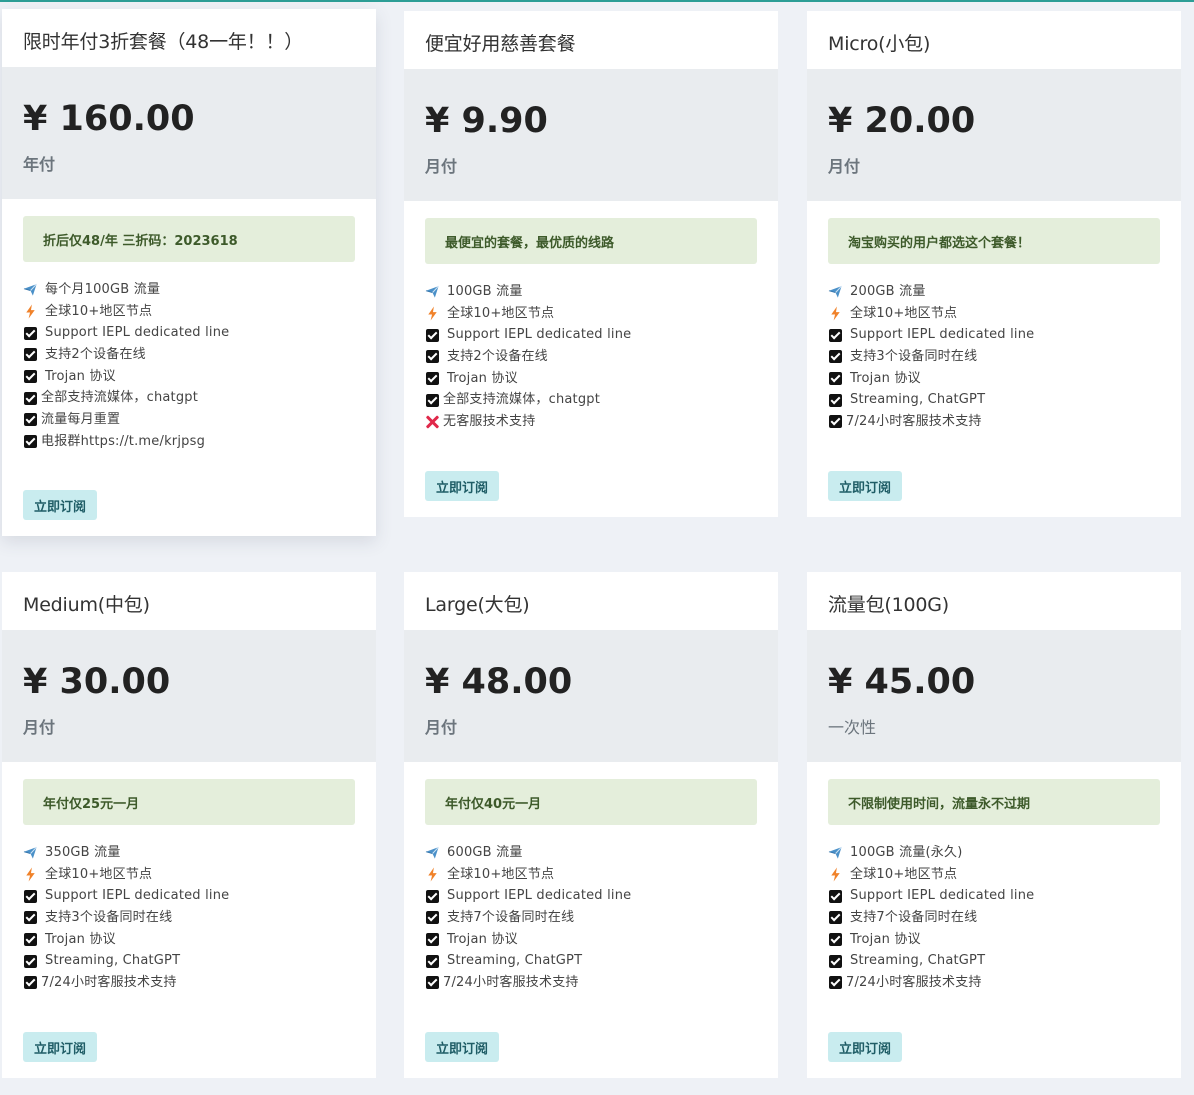 Image resolution: width=1194 pixels, height=1095 pixels. Describe the element at coordinates (97, 682) in the screenshot. I see `plan-price: ¥ 30.00` at that location.